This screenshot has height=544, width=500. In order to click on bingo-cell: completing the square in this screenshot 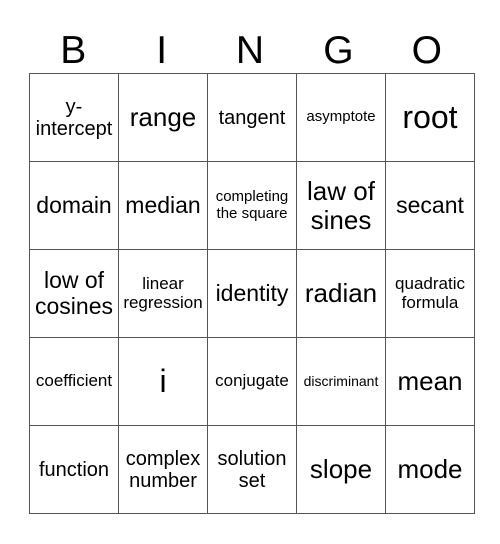, I will do `click(252, 205)`.